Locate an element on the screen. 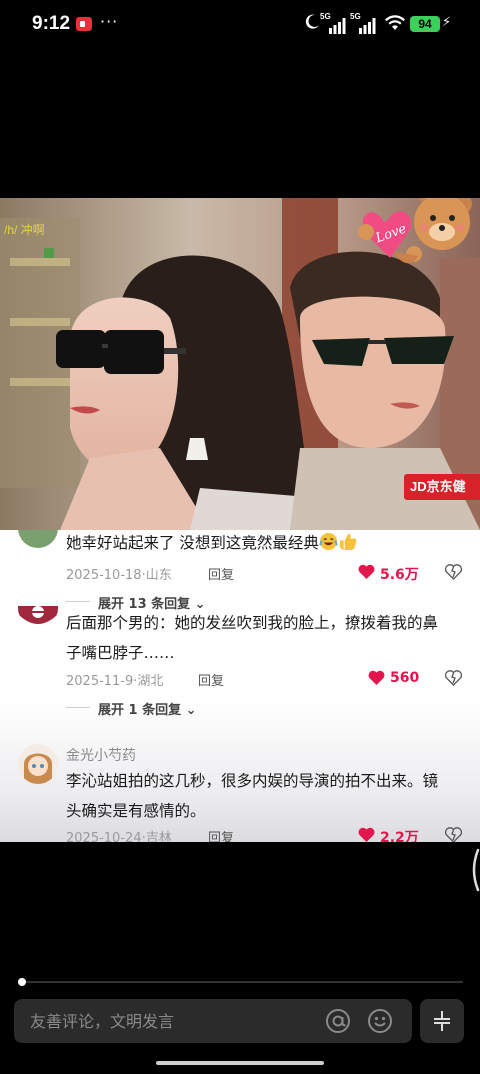 The height and width of the screenshot is (1074, 480). progress-knob is located at coordinates (22, 982).